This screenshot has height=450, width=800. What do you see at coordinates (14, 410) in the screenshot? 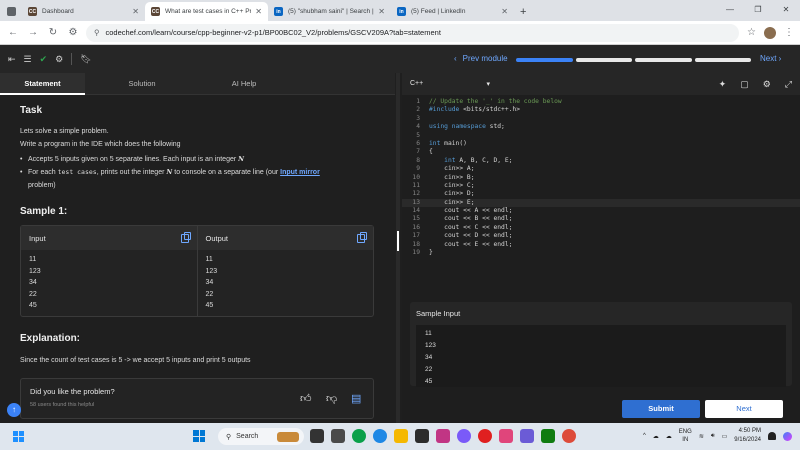
I see `scroll-top-button: ↑` at bounding box center [14, 410].